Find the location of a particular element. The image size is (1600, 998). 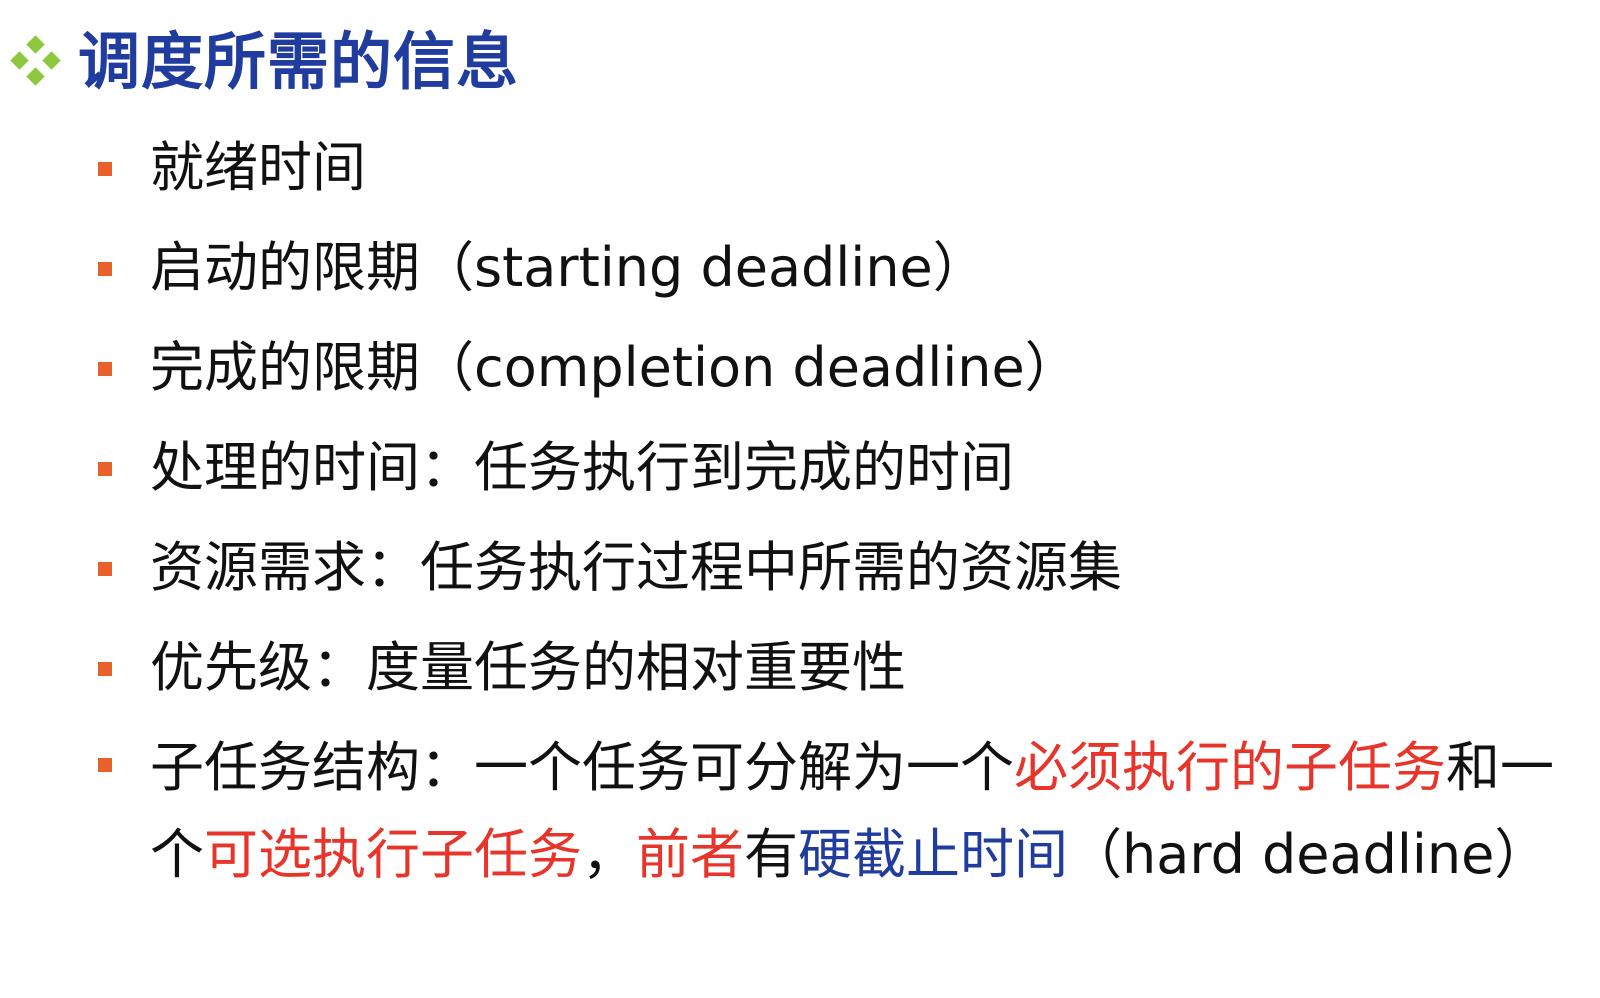

highlight-former: 前者 is located at coordinates (690, 854).